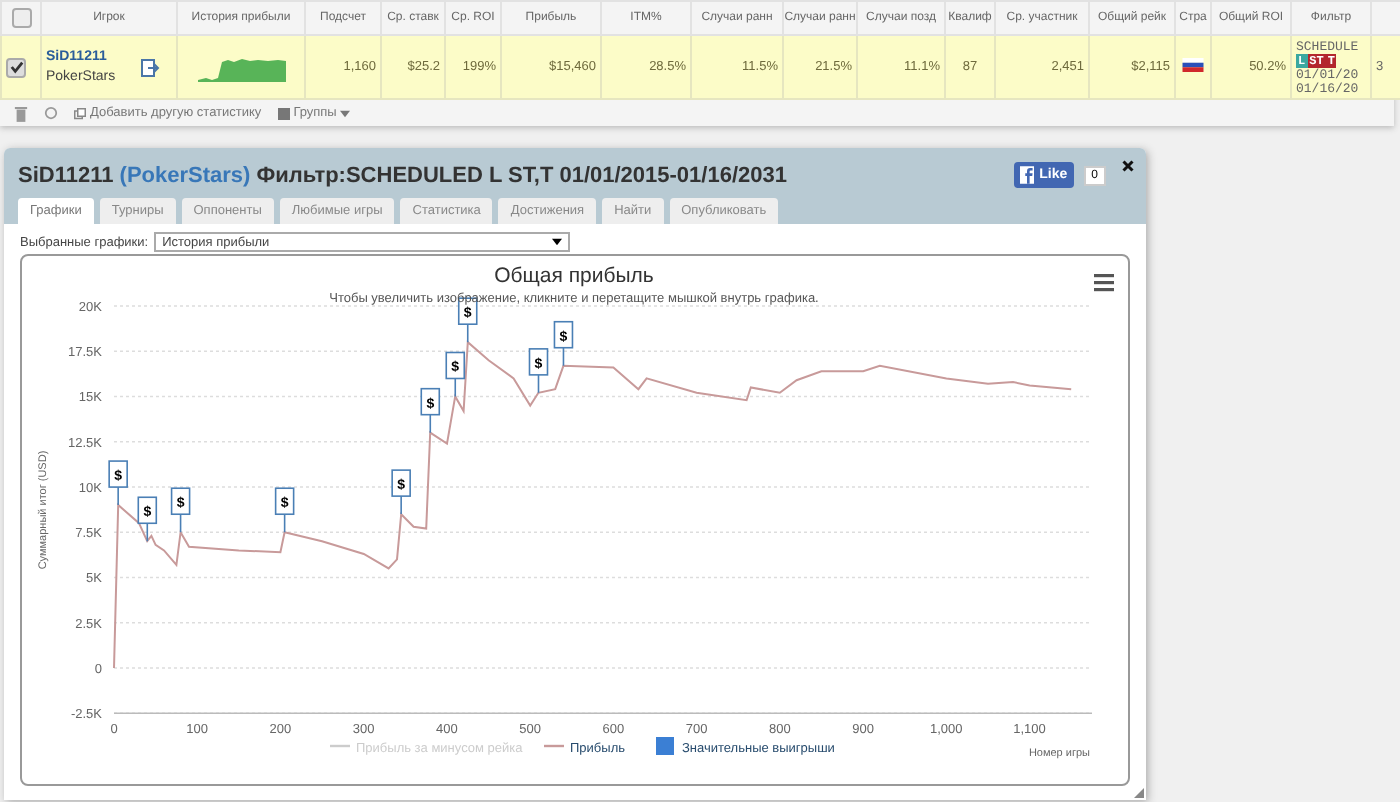 This screenshot has height=802, width=1400. I want to click on sparkline-drawing, so click(241, 67).